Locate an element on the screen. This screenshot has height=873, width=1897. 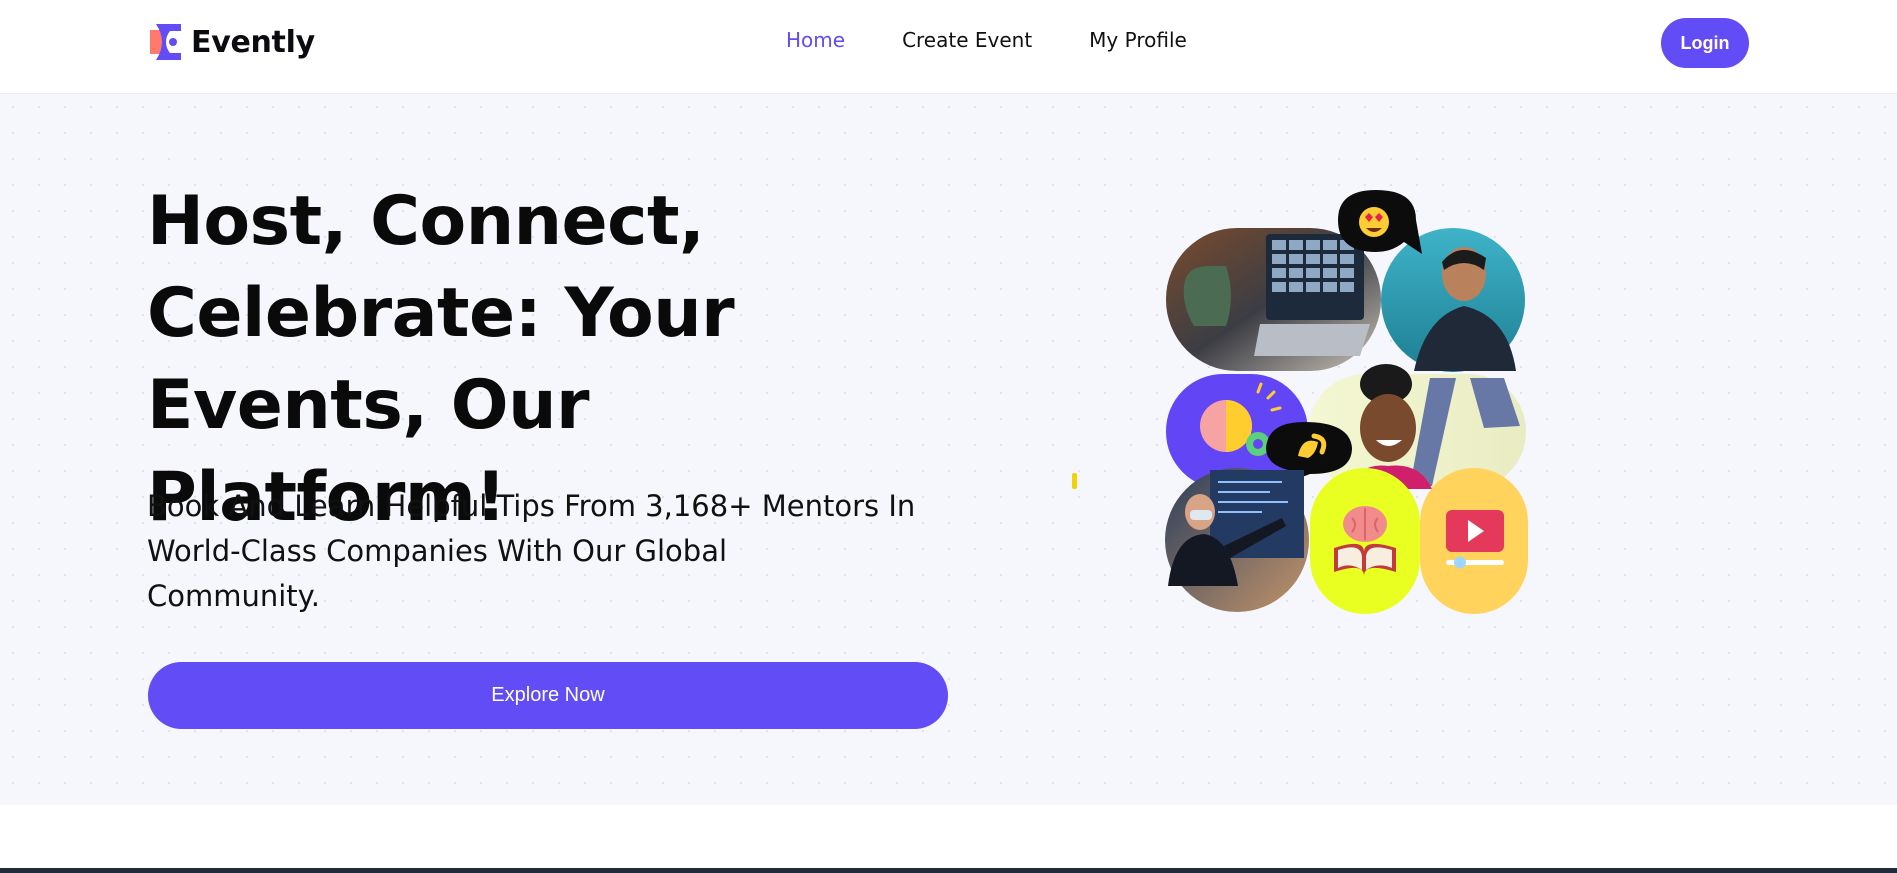
brand-name: Evently is located at coordinates (253, 42).